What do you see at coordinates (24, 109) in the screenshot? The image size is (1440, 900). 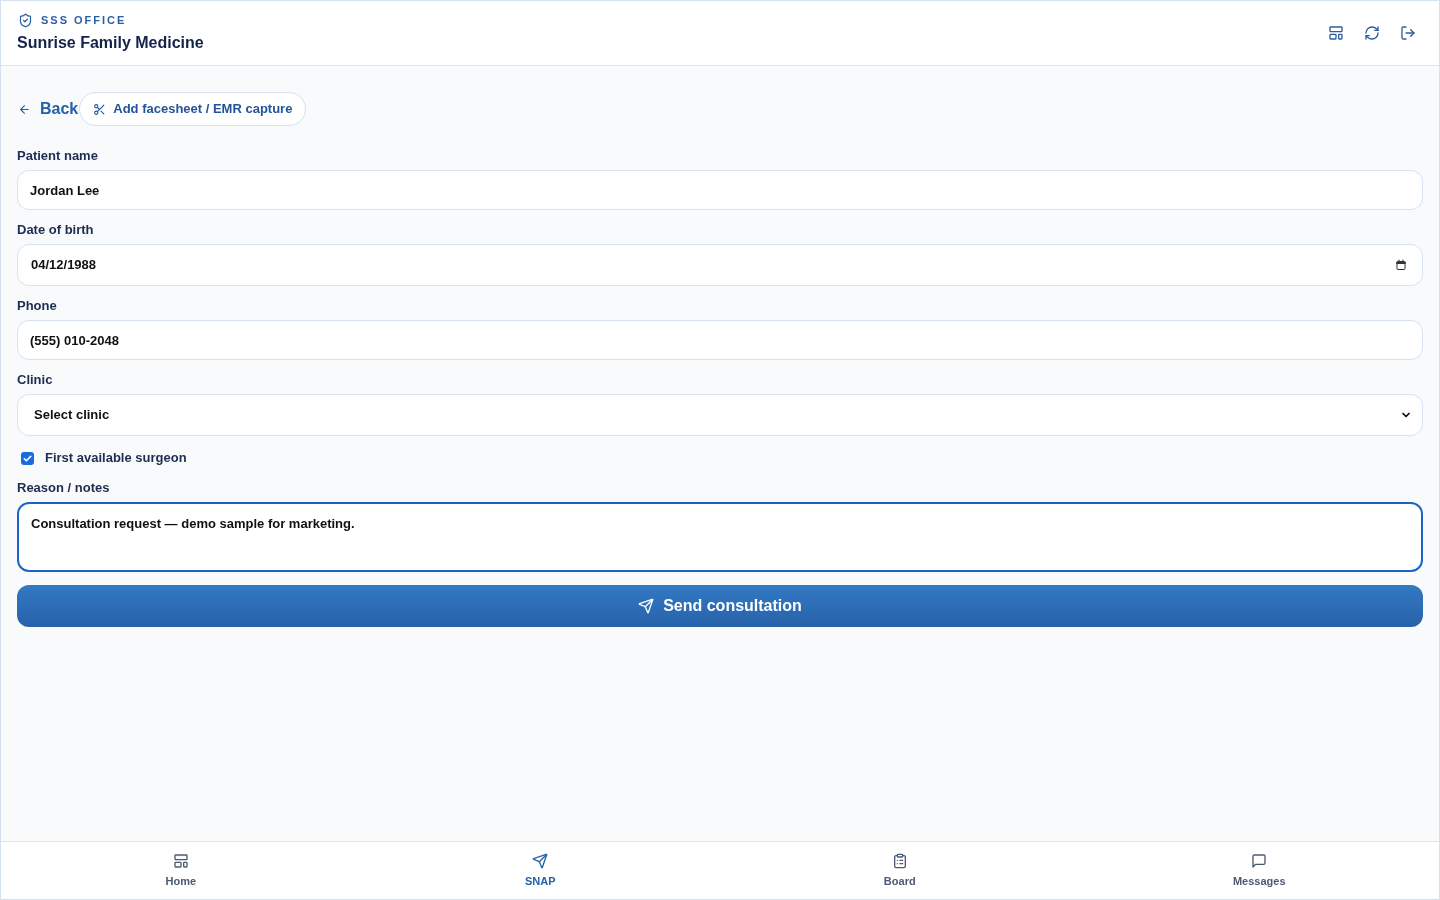 I see `arrow-left-icon` at bounding box center [24, 109].